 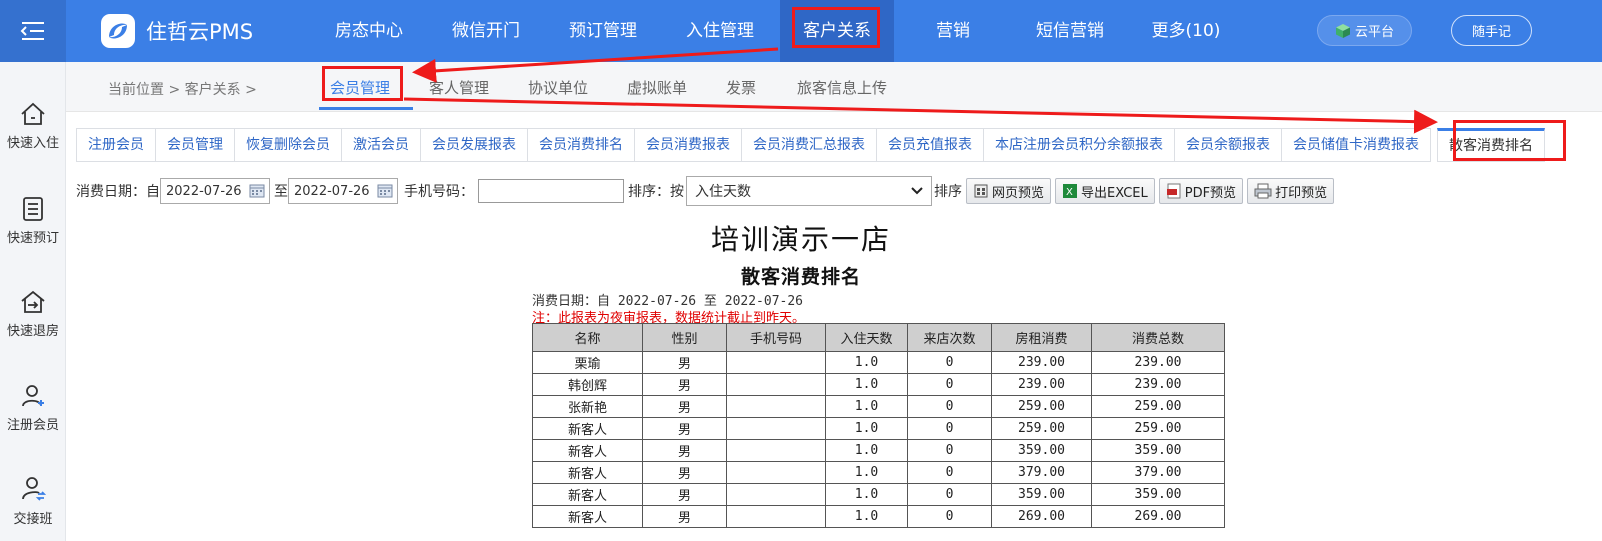 What do you see at coordinates (866, 337) in the screenshot?
I see `column-header: 入住天数` at bounding box center [866, 337].